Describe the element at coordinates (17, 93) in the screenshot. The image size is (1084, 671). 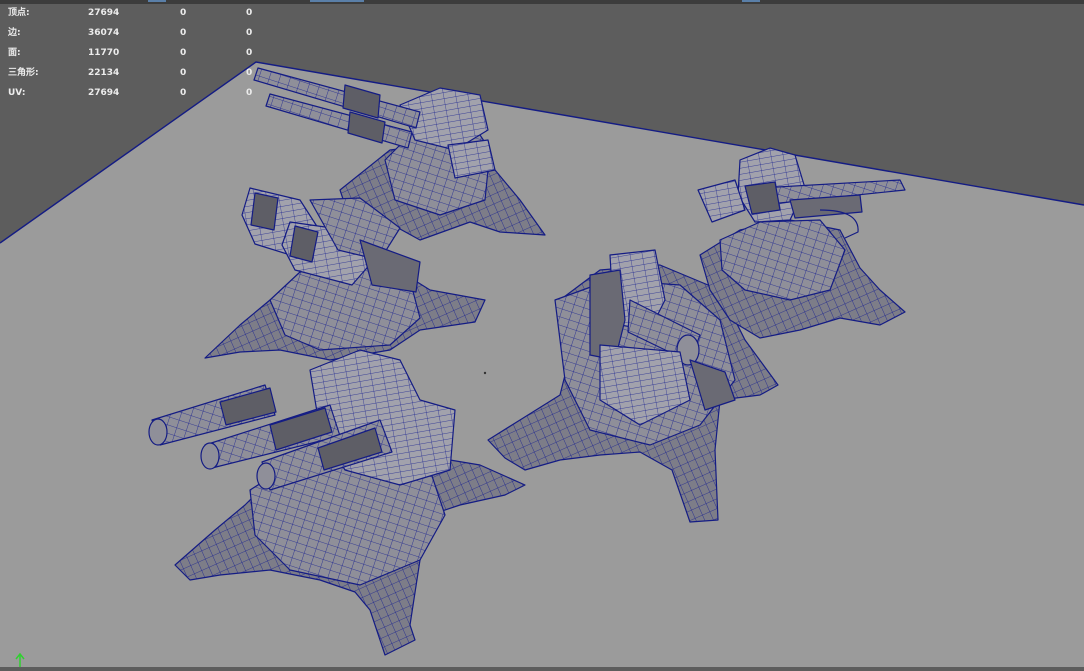
I see `hud-label: UV:` at that location.